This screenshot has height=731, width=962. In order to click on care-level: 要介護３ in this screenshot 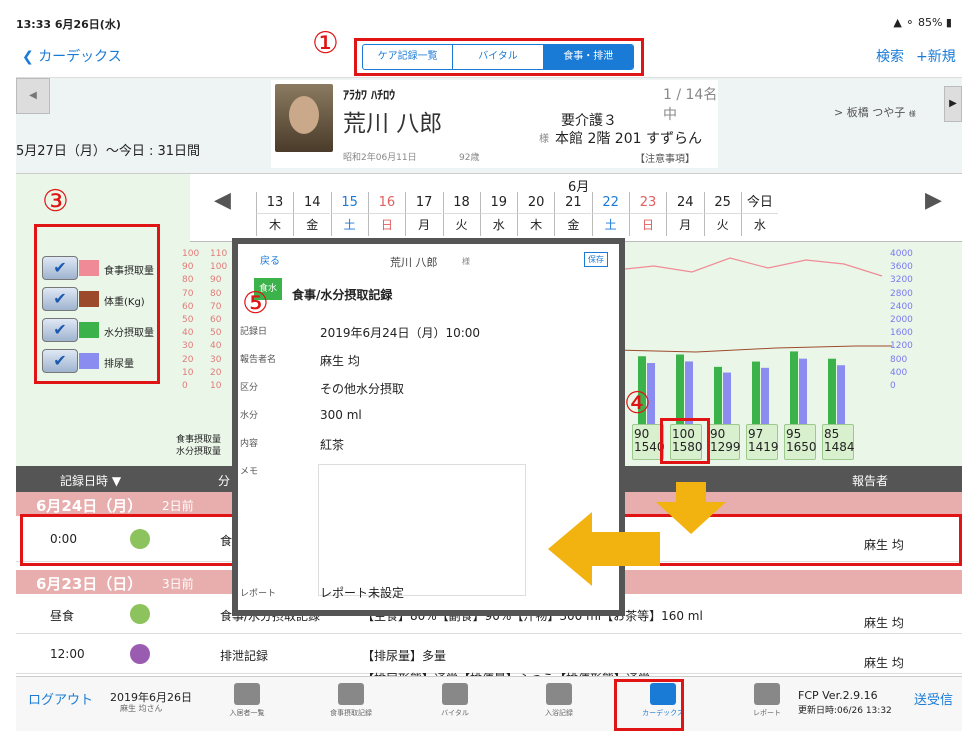, I will do `click(589, 121)`.